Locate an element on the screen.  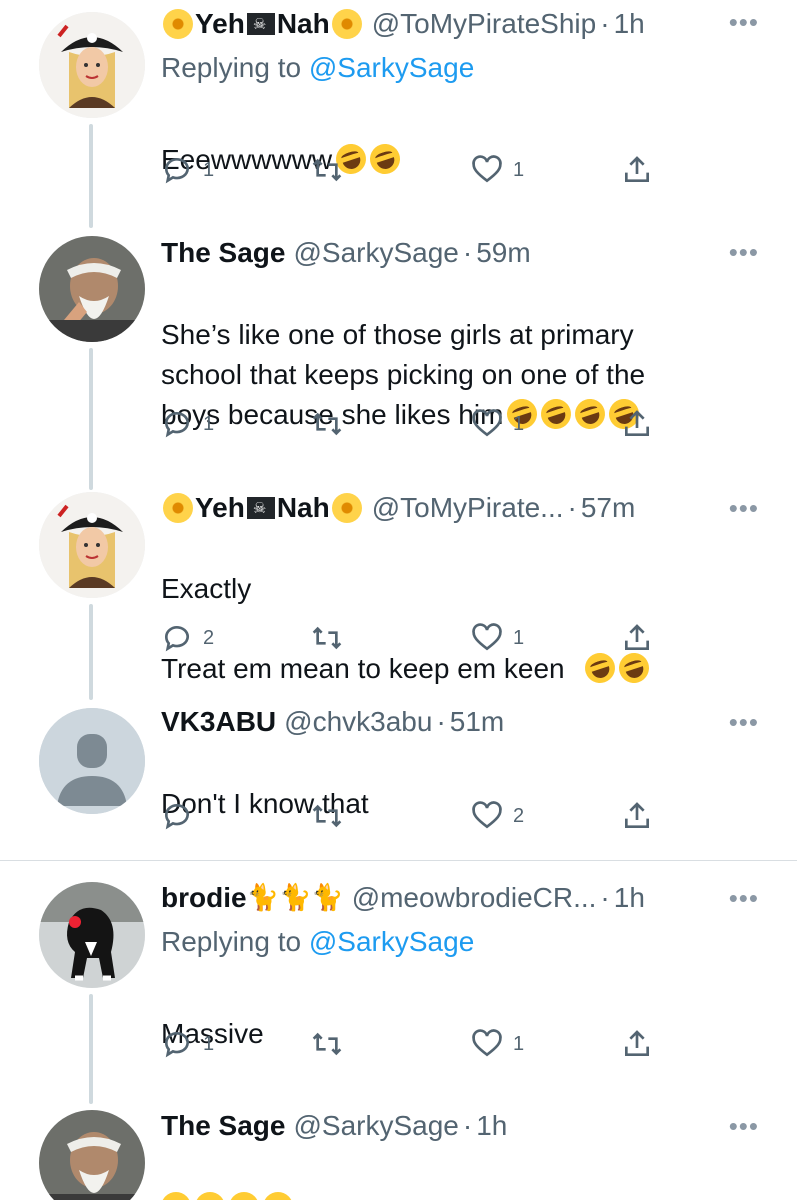
name-text: brodie is located at coordinates (204, 897).